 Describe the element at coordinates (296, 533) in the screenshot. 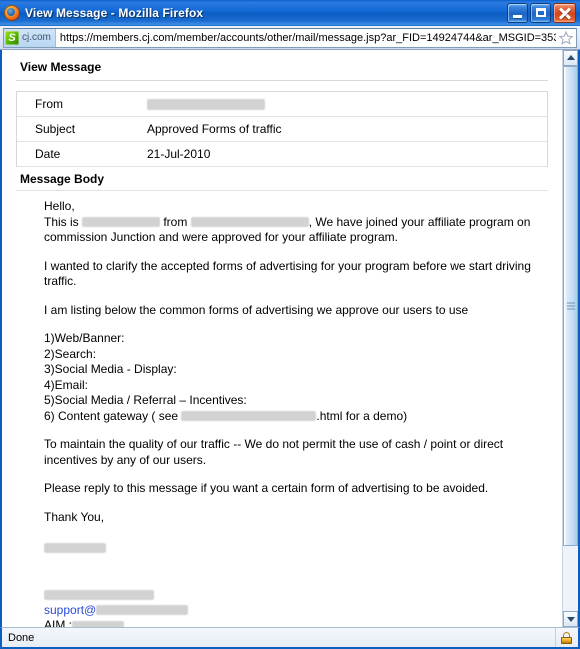

I see `signature-spacer` at that location.